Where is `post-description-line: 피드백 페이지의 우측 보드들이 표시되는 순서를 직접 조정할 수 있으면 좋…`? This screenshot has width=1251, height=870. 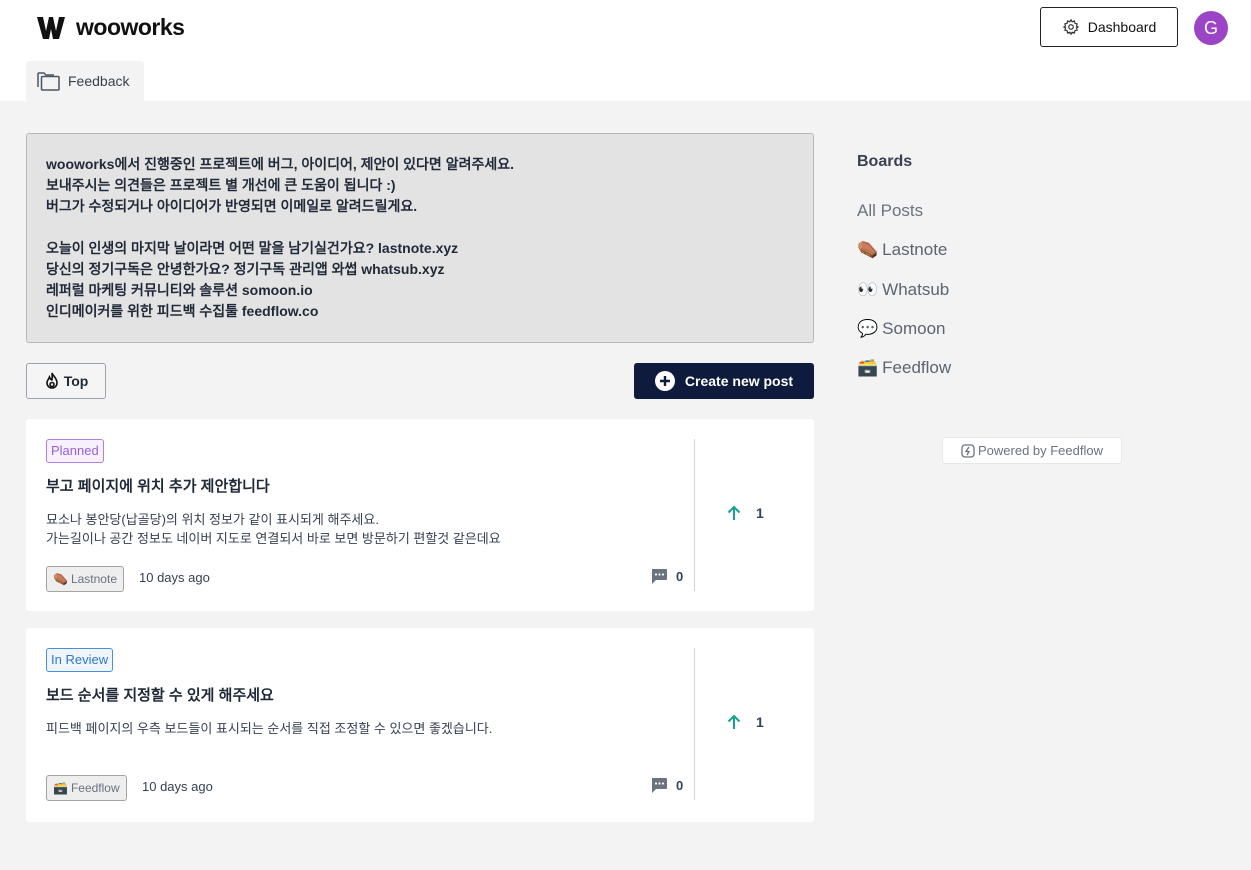 post-description-line: 피드백 페이지의 우측 보드들이 표시되는 순서를 직접 조정할 수 있으면 좋… is located at coordinates (269, 728).